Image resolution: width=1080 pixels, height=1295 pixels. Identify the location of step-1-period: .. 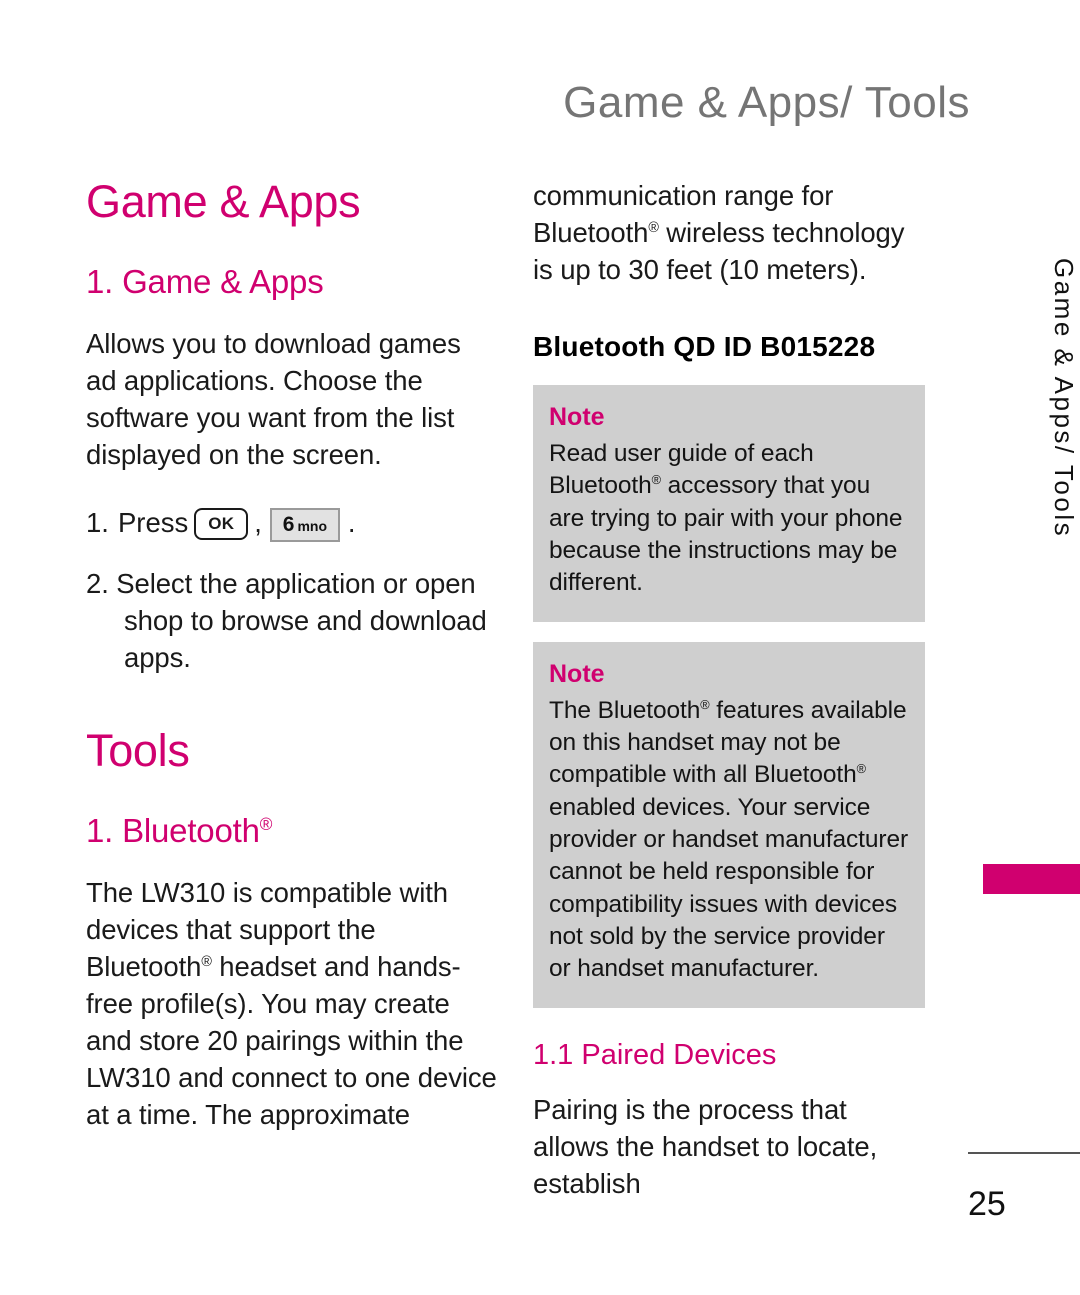
(351, 522).